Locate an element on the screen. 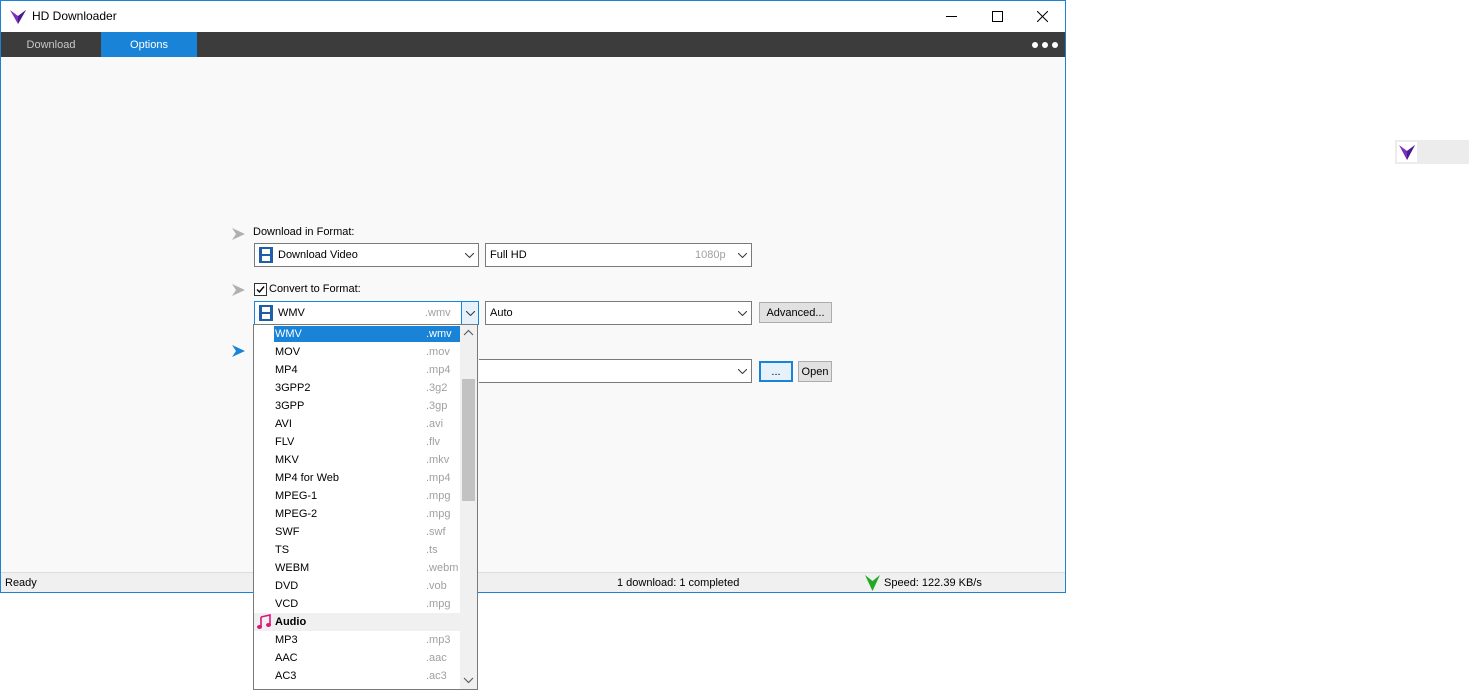  download-speed-icon is located at coordinates (872, 583).